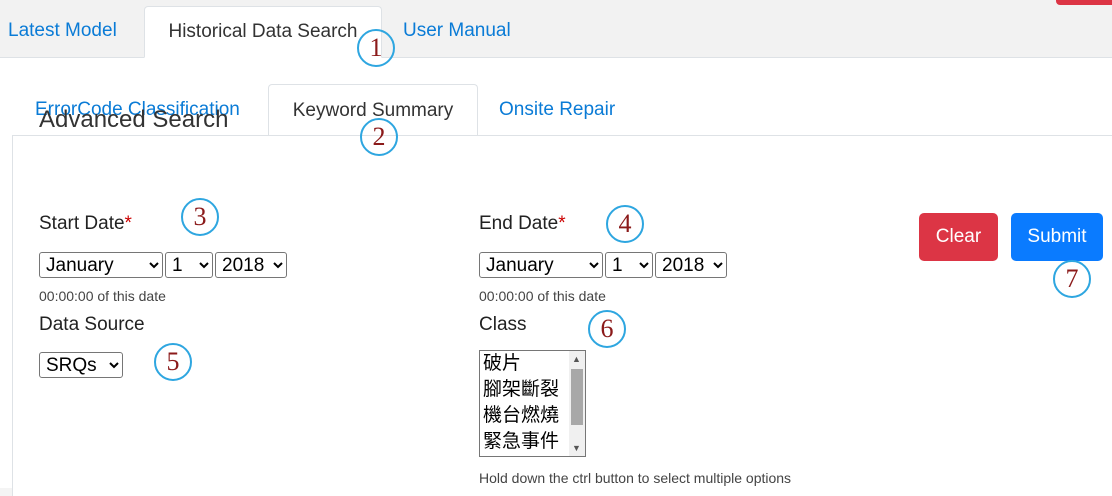 This screenshot has height=496, width=1112. What do you see at coordinates (577, 397) in the screenshot?
I see `scrollbar-thumb` at bounding box center [577, 397].